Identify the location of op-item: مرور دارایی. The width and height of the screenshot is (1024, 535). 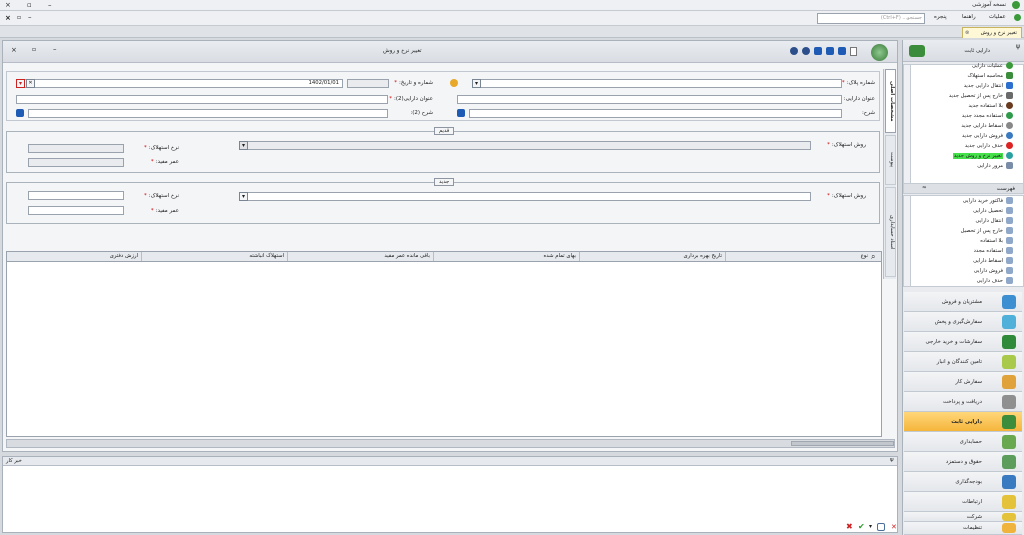
(995, 166).